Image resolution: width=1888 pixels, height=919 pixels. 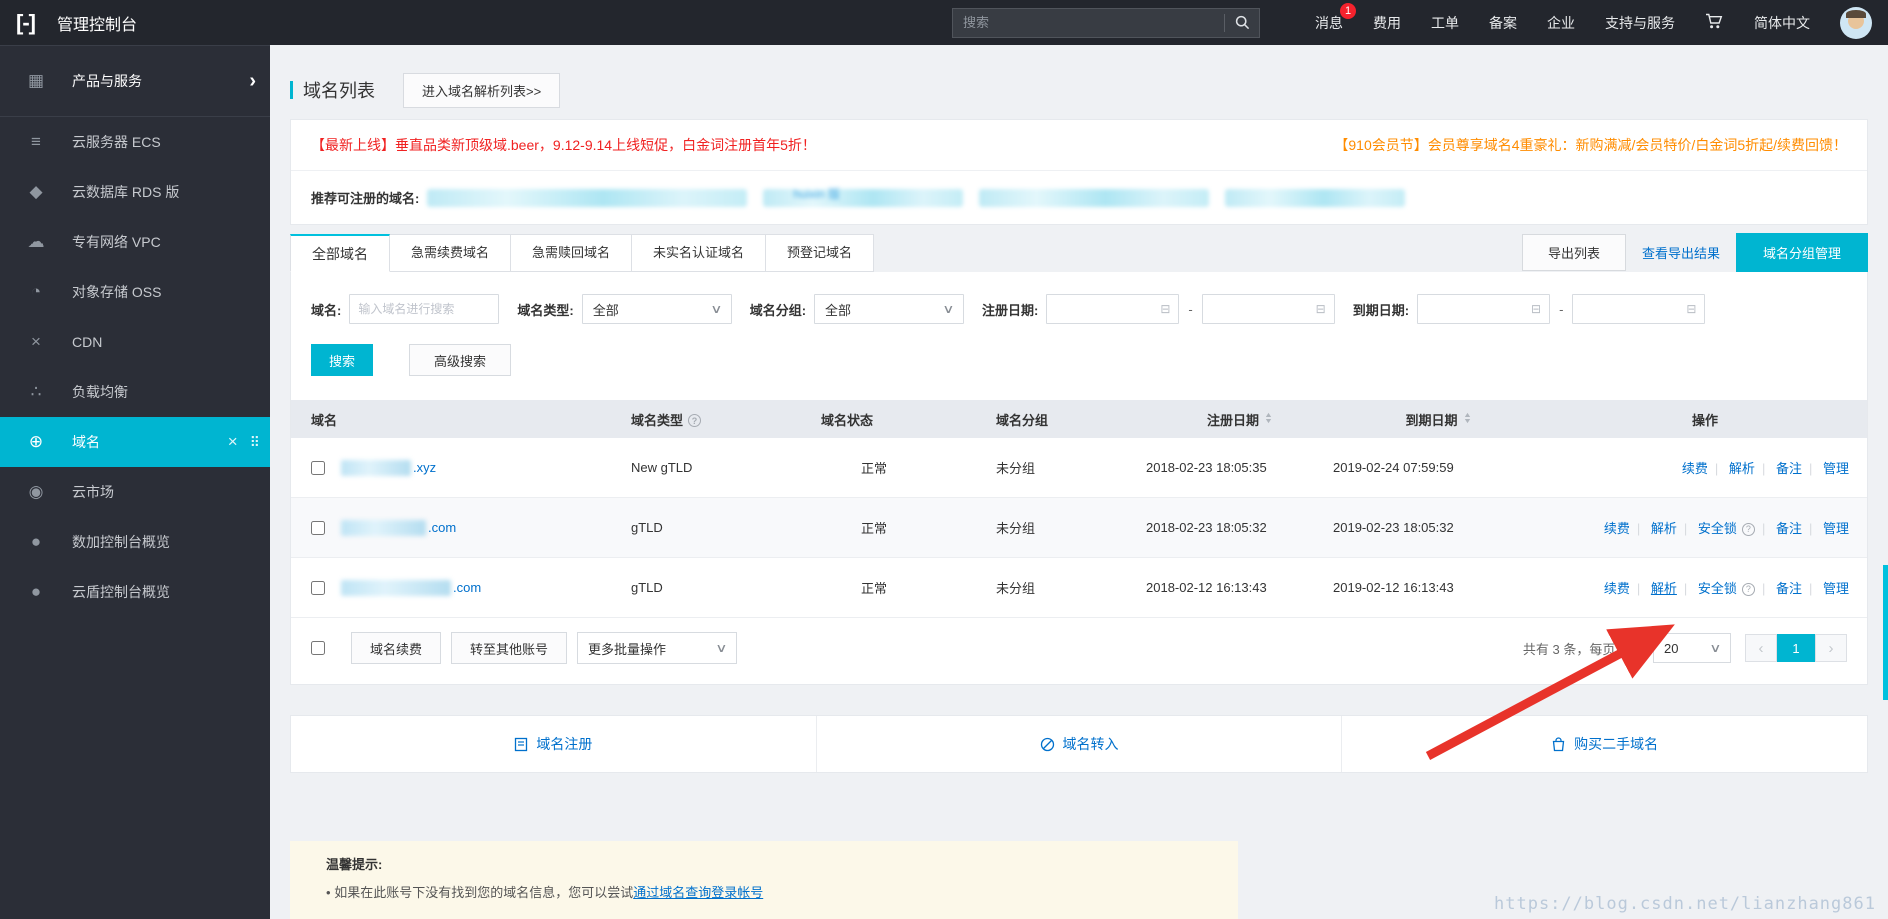 I want to click on more-batch-select: 更多批量操作 ∨, so click(x=657, y=648).